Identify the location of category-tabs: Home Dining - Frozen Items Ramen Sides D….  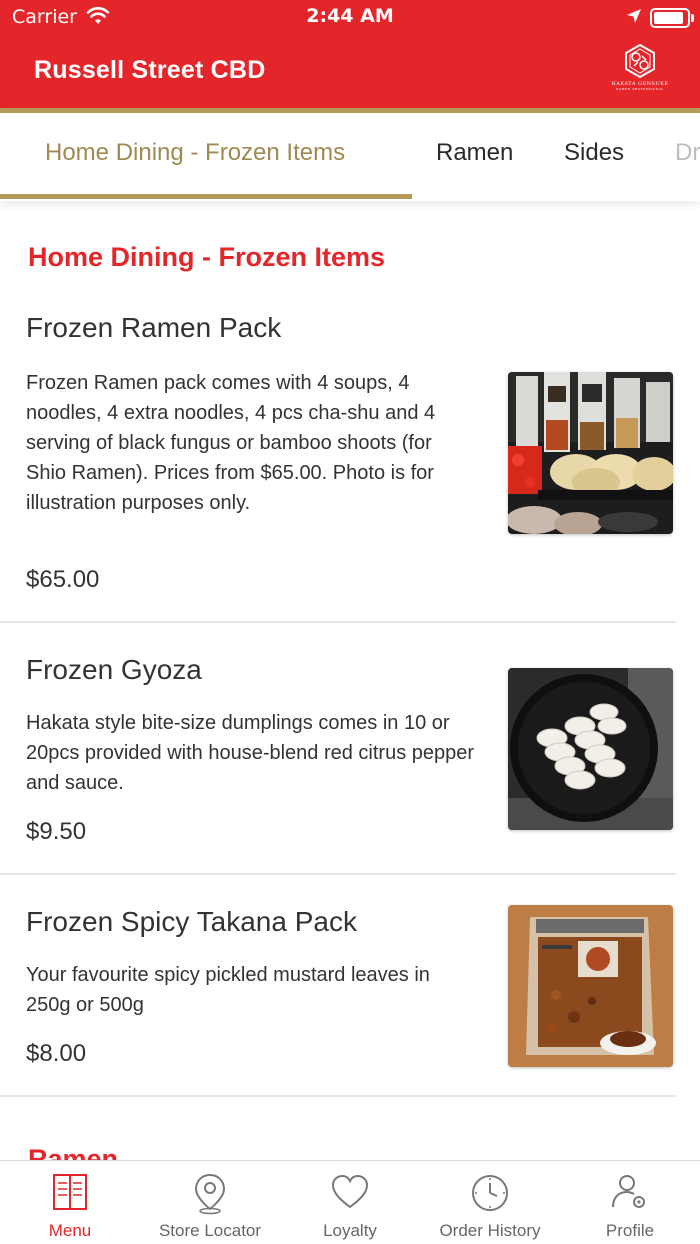
(350, 157).